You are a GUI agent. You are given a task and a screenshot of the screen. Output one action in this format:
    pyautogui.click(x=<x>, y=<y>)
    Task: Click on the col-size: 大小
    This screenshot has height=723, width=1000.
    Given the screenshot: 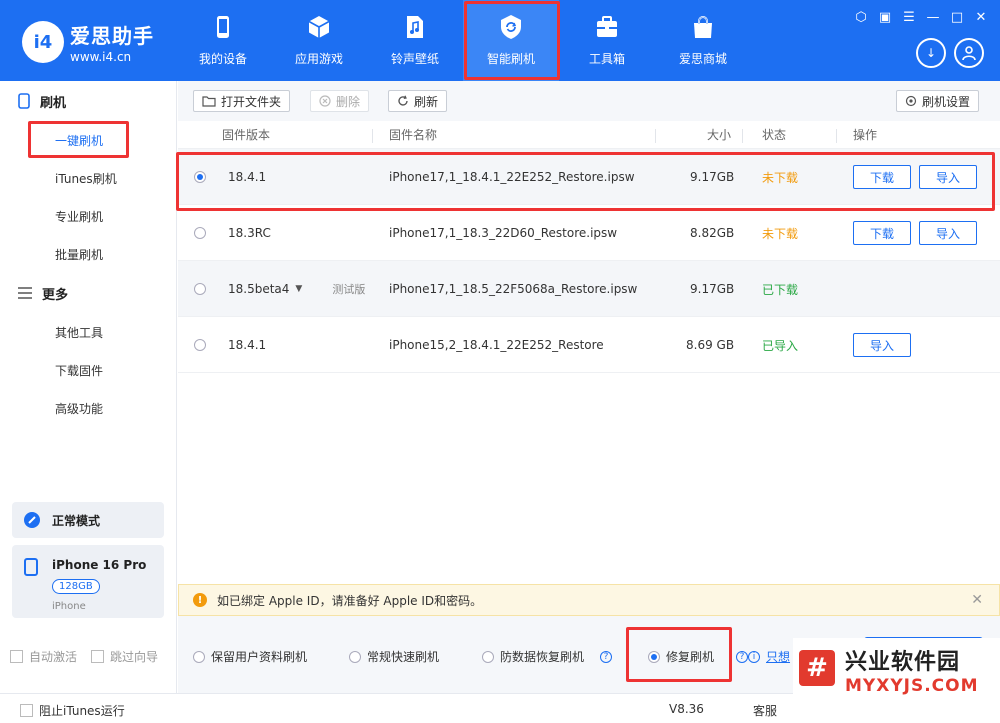 What is the action you would take?
    pyautogui.click(x=719, y=135)
    